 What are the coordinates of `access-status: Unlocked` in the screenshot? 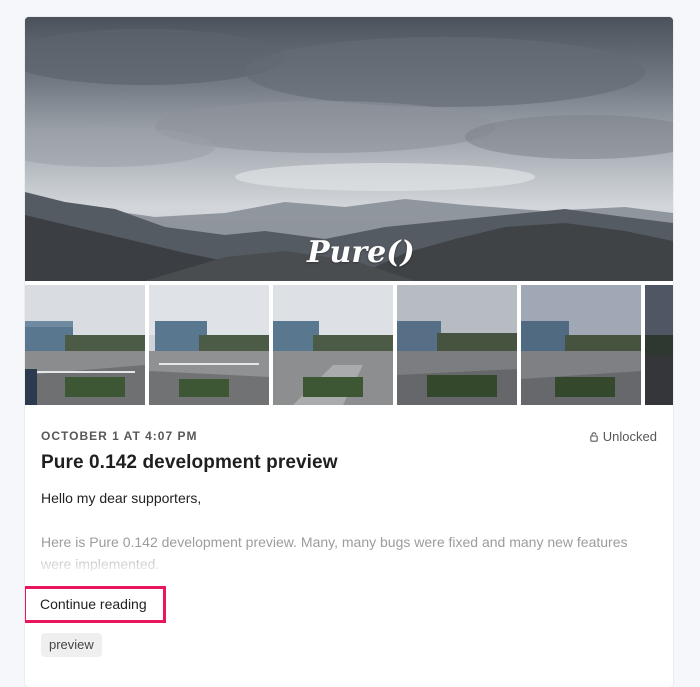 It's located at (623, 436).